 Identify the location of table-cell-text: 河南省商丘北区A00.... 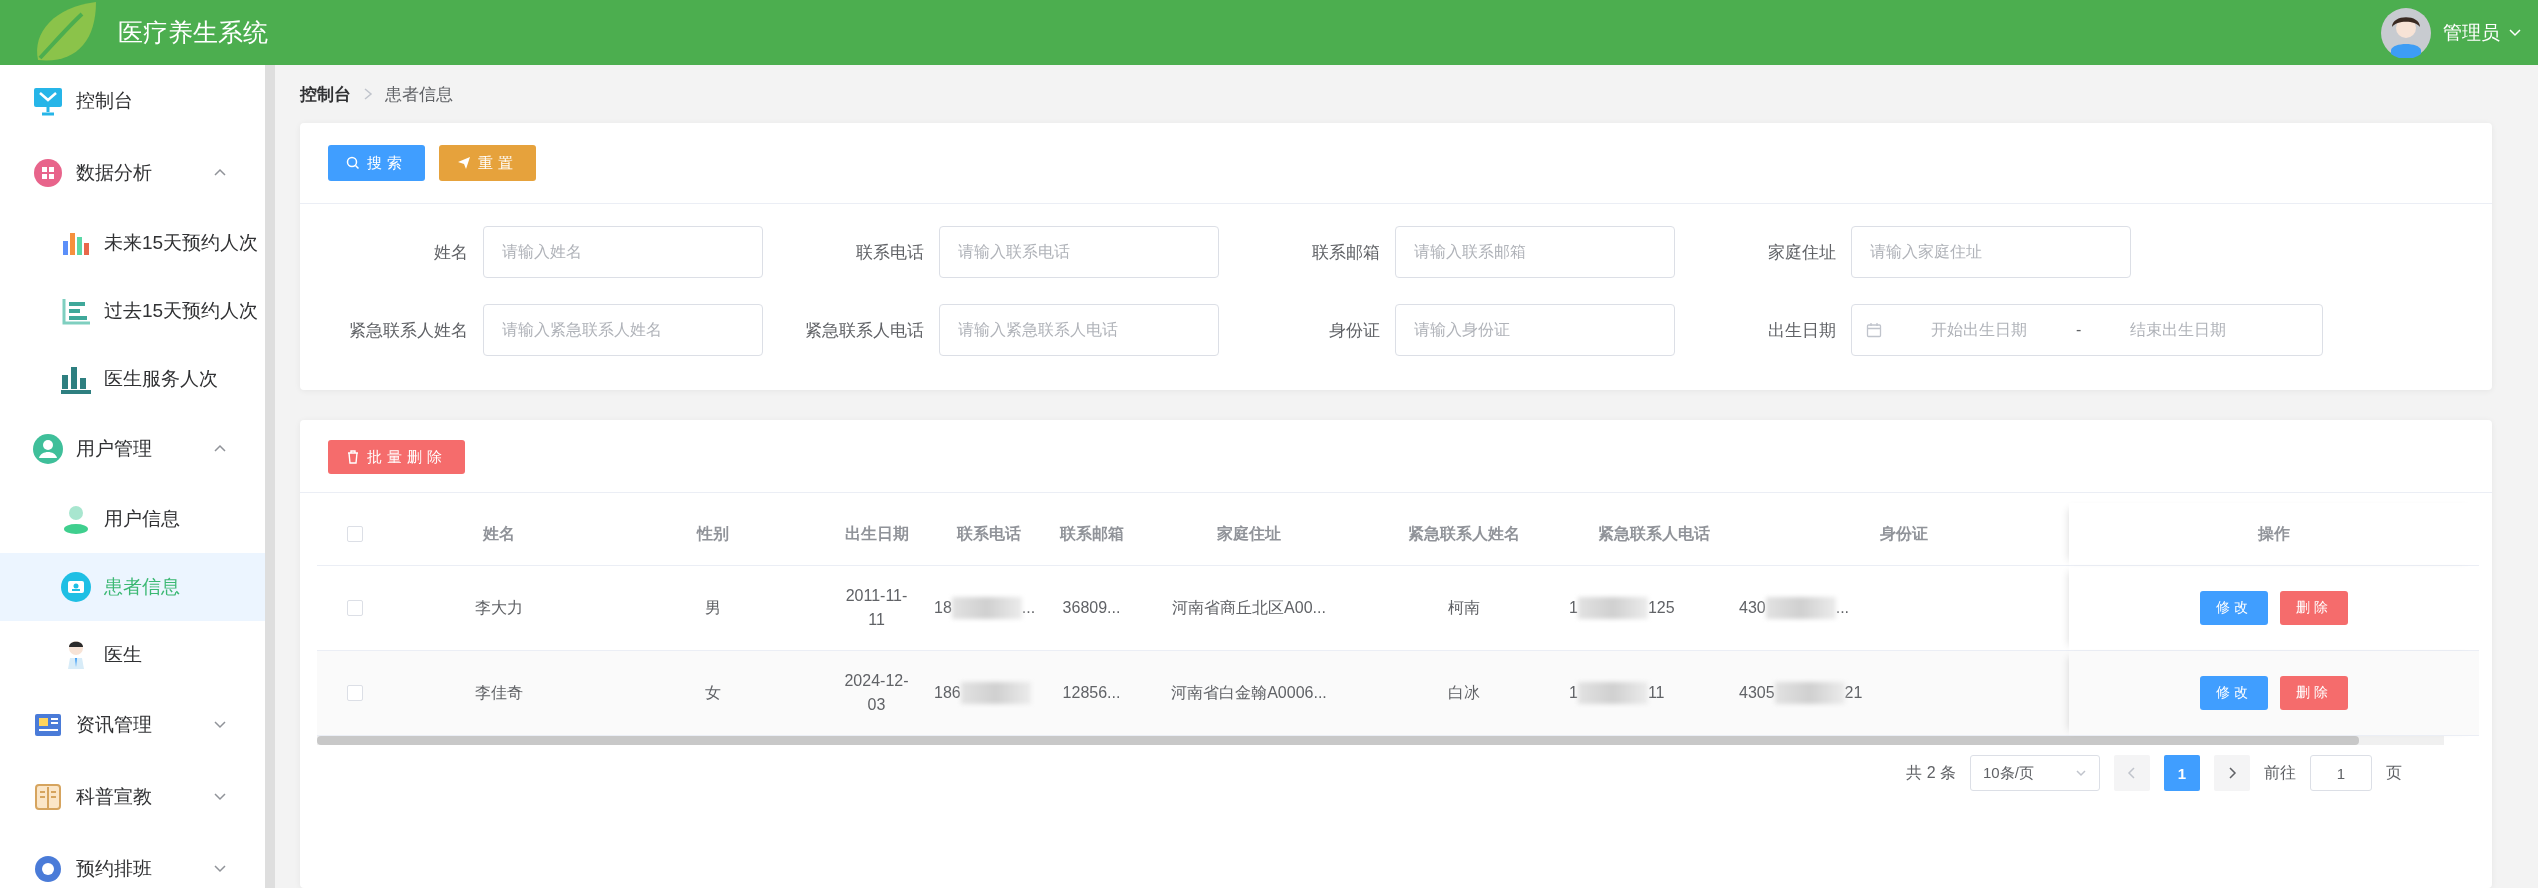
(1249, 607).